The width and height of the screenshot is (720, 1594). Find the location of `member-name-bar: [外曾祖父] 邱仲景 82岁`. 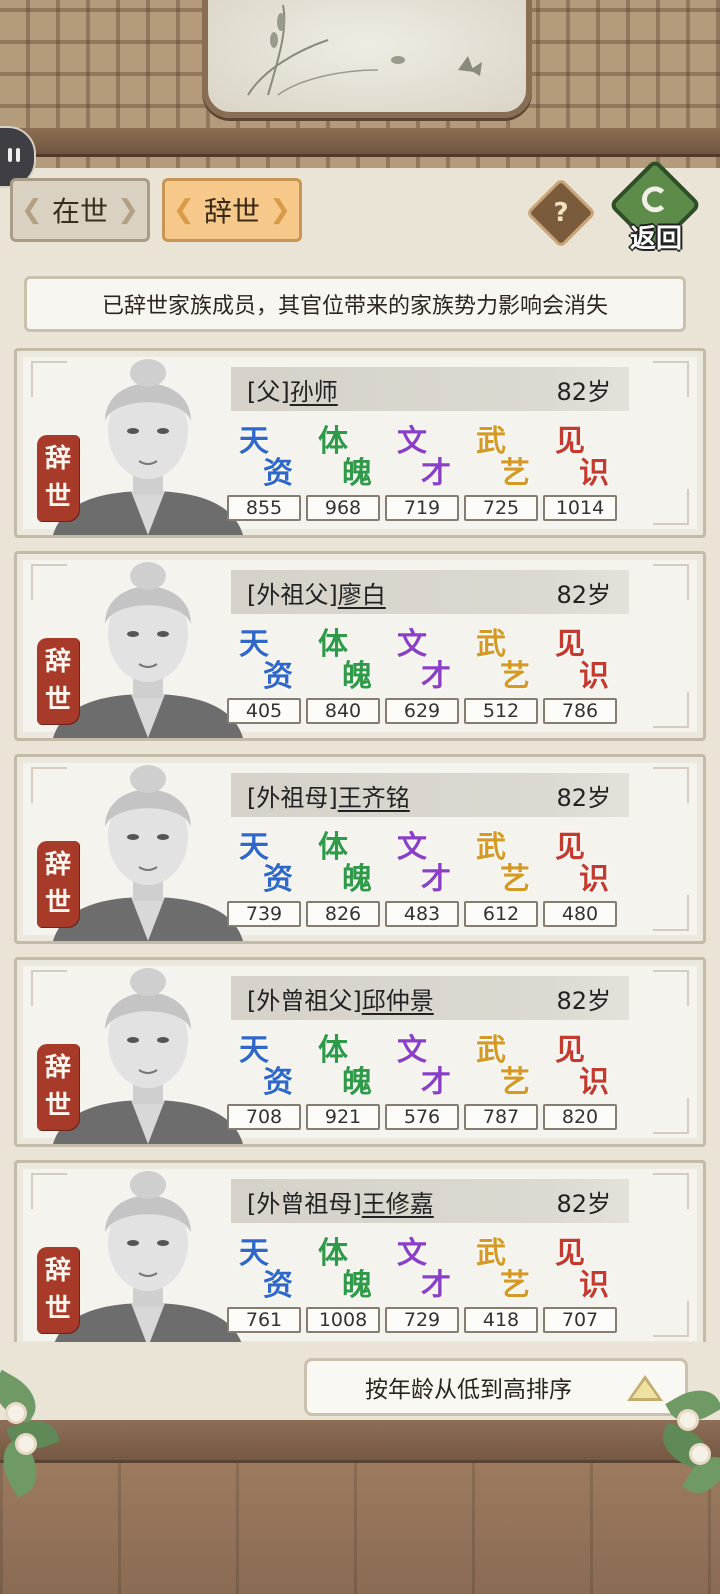

member-name-bar: [外曾祖父] 邱仲景 82岁 is located at coordinates (430, 998).